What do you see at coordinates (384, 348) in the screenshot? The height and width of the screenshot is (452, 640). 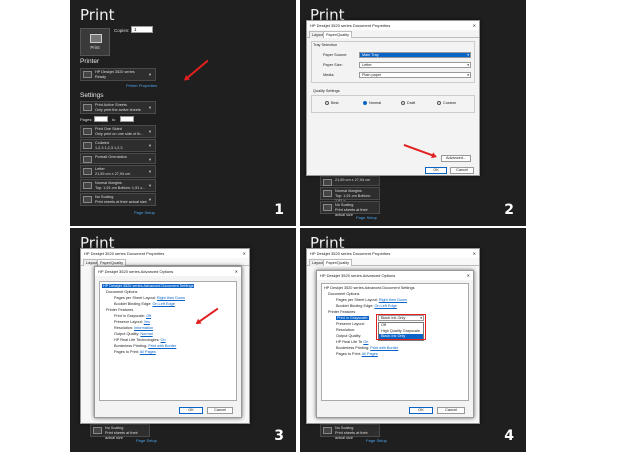 I see `option-value: Print with Border` at bounding box center [384, 348].